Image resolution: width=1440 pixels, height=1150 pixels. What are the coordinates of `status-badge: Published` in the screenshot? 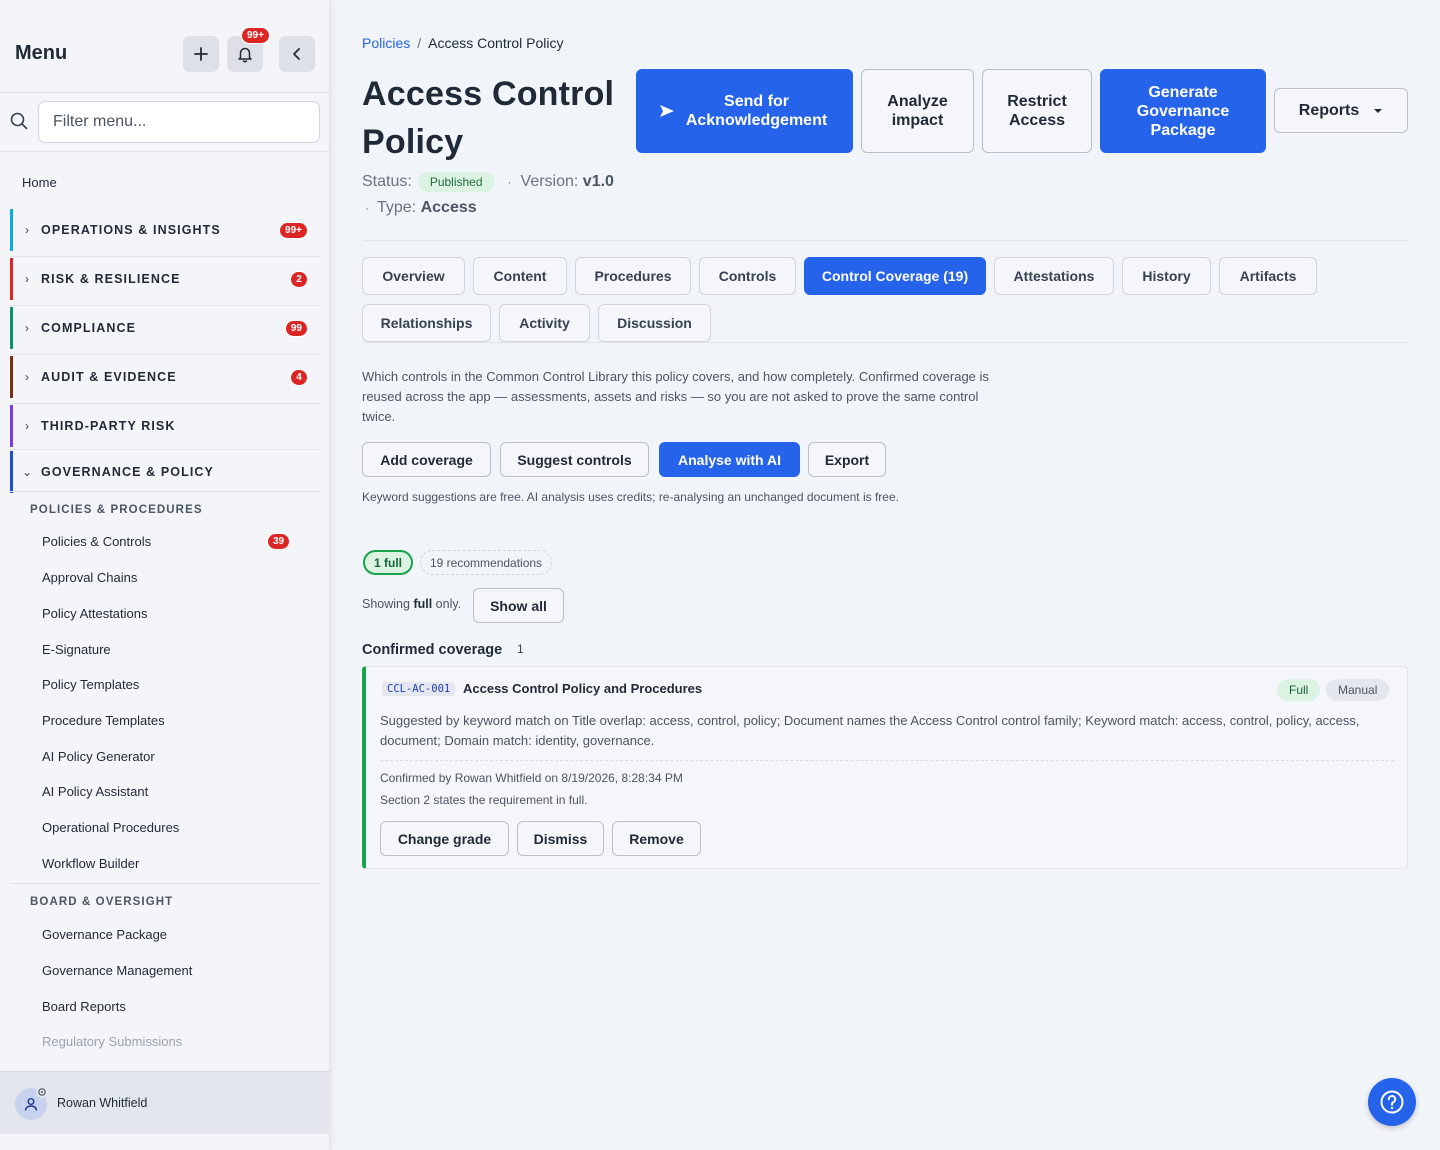 It's located at (456, 182).